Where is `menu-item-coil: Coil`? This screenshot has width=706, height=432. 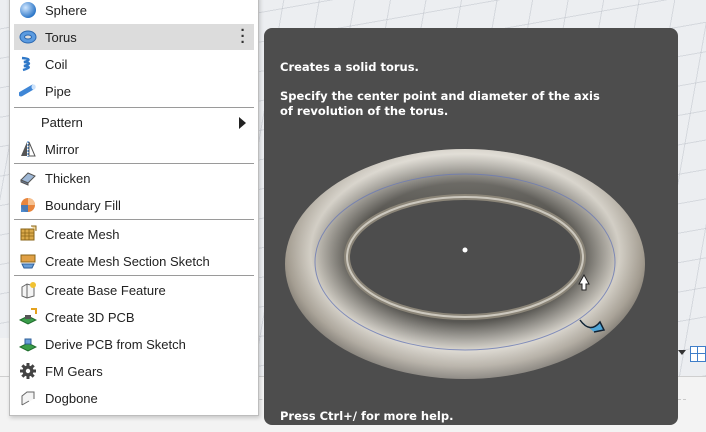 menu-item-coil: Coil is located at coordinates (134, 64).